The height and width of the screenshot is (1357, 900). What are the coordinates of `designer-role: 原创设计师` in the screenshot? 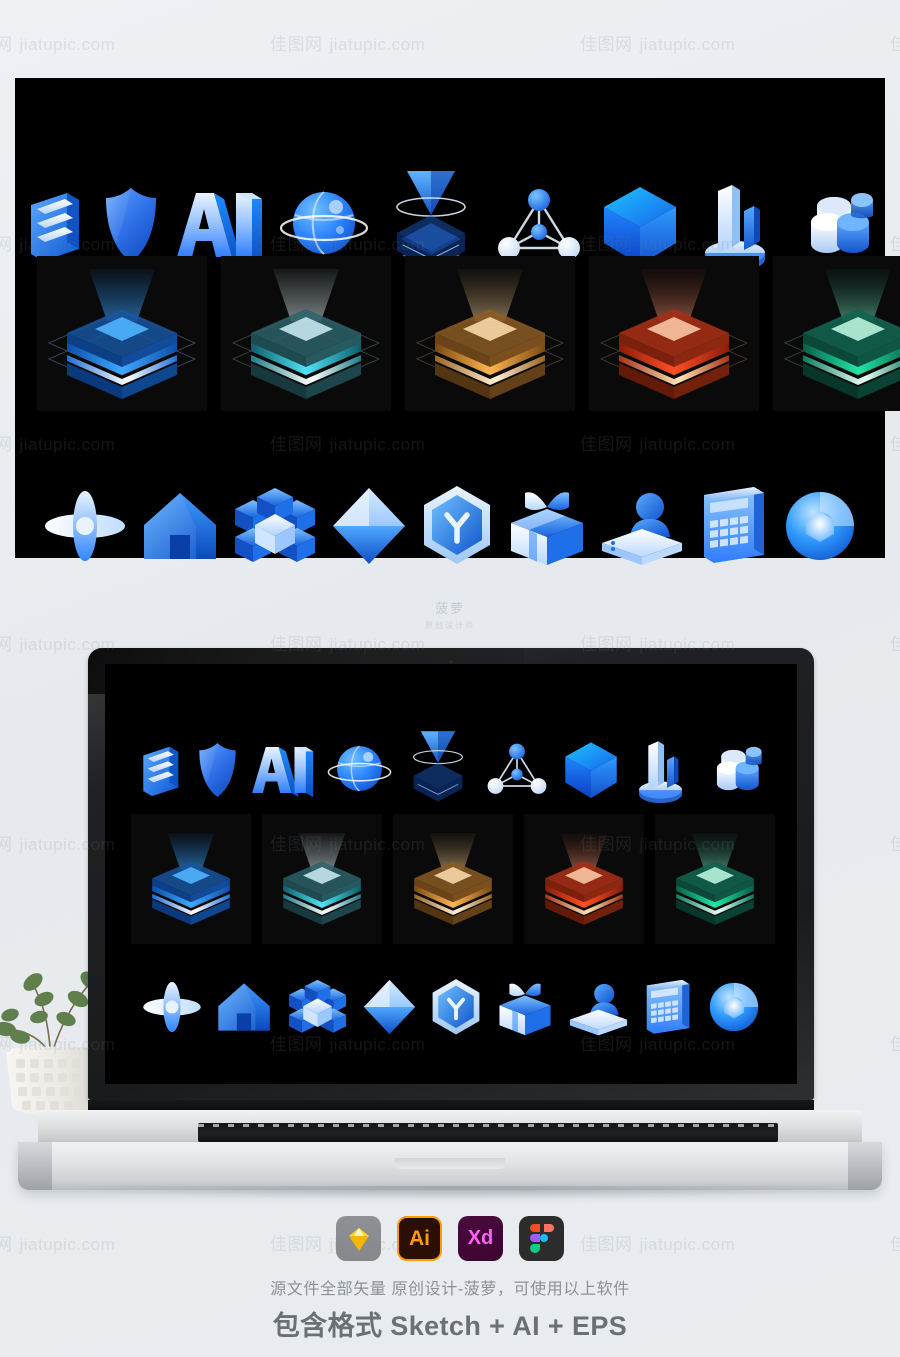 It's located at (450, 625).